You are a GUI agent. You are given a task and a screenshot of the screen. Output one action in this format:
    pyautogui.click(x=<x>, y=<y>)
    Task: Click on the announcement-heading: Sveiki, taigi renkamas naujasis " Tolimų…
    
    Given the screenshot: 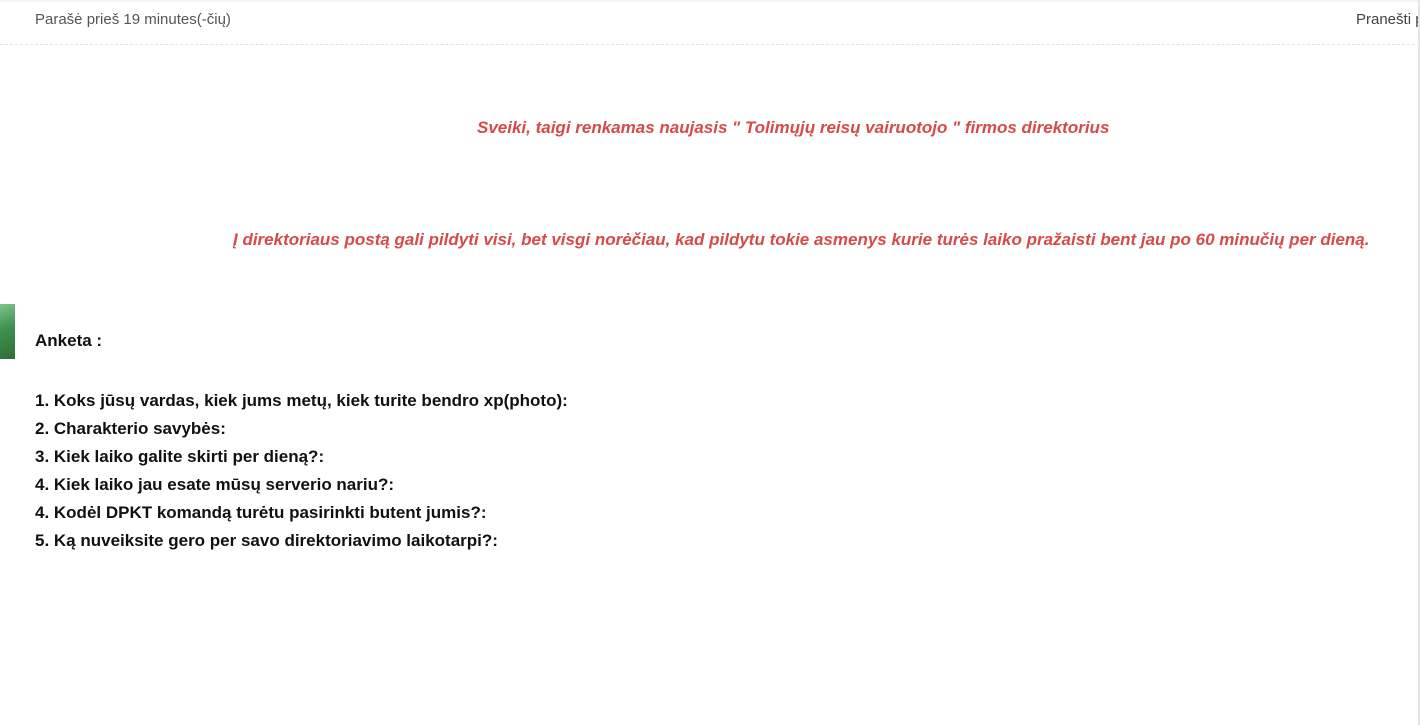 What is the action you would take?
    pyautogui.click(x=793, y=127)
    